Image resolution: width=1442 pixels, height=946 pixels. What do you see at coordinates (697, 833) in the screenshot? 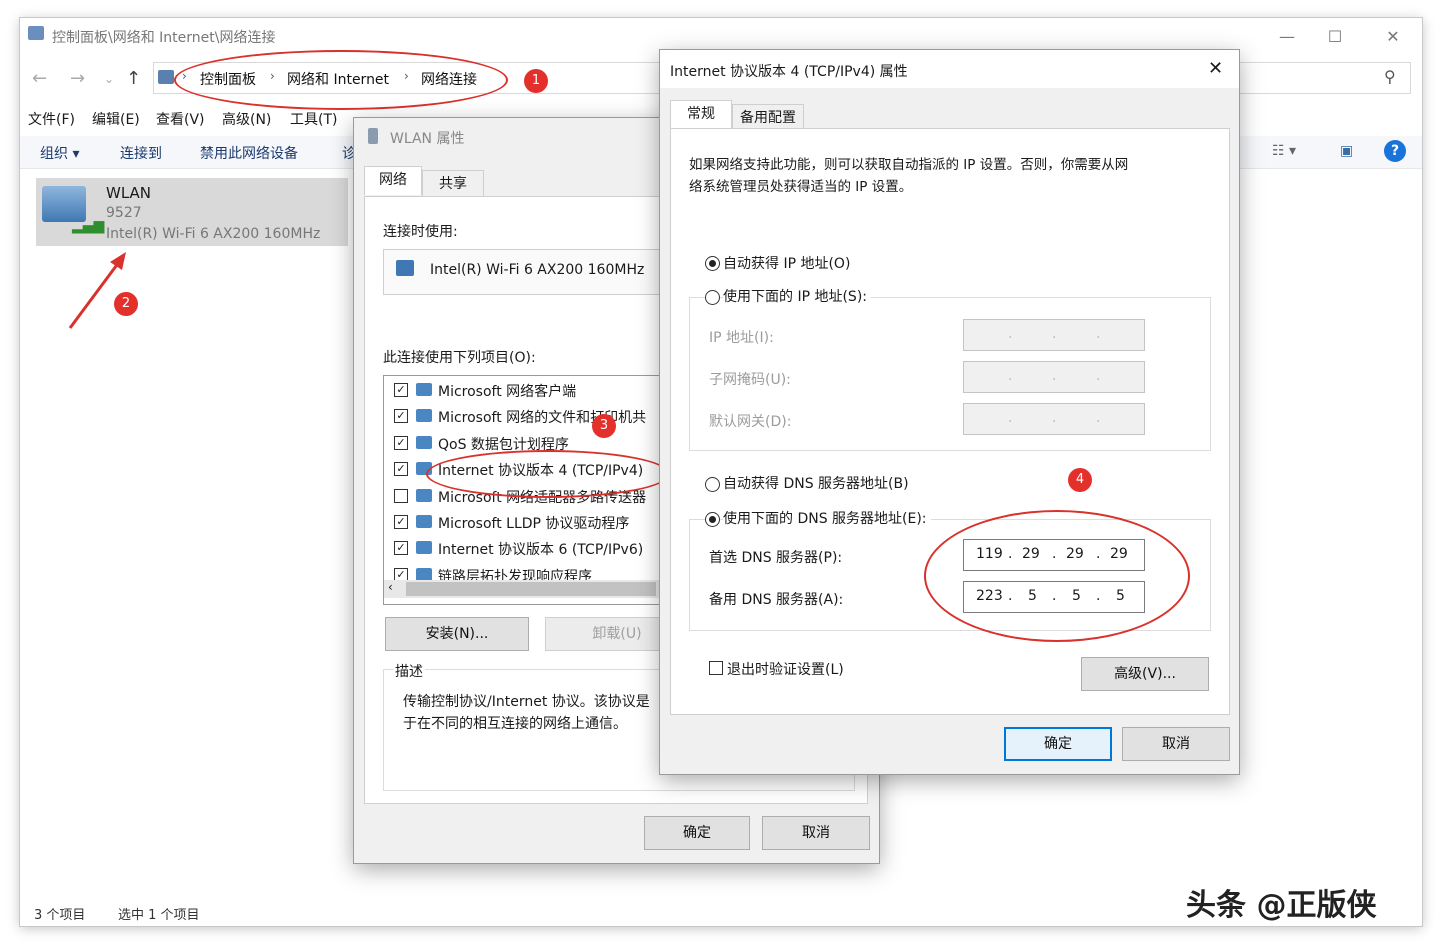
I see `wlan-ok-button: 确定` at bounding box center [697, 833].